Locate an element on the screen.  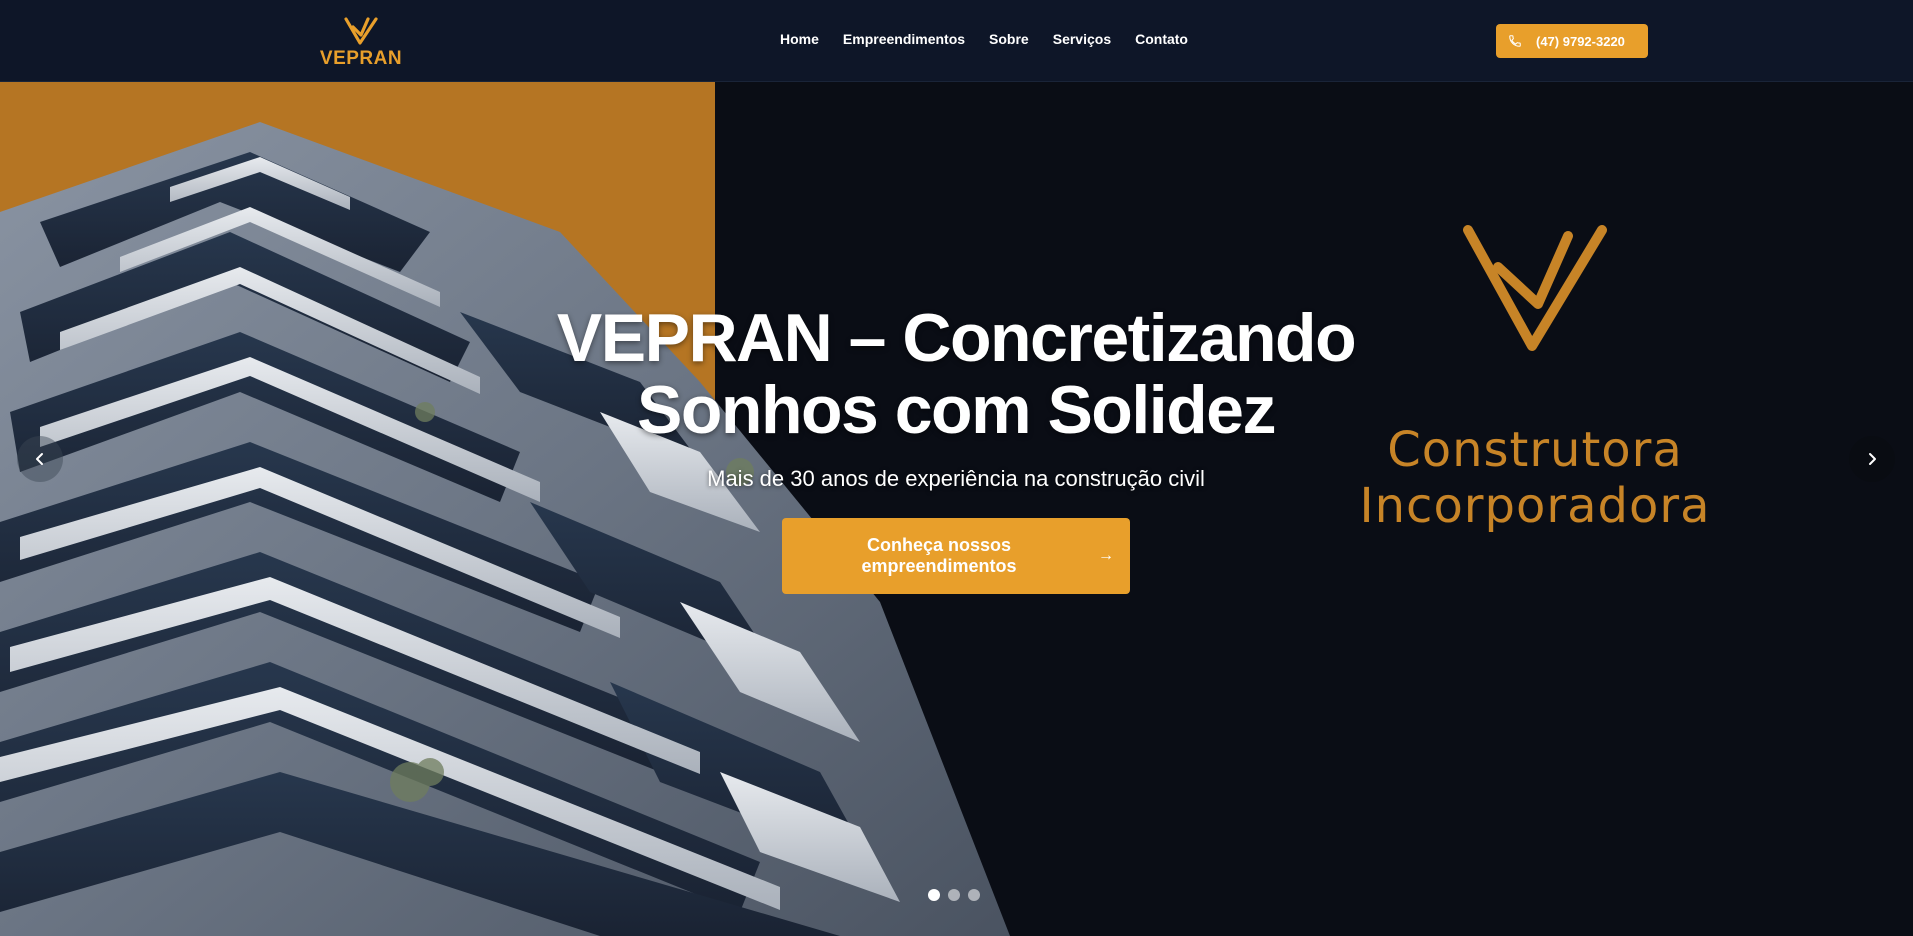
carousel-dots is located at coordinates (954, 895).